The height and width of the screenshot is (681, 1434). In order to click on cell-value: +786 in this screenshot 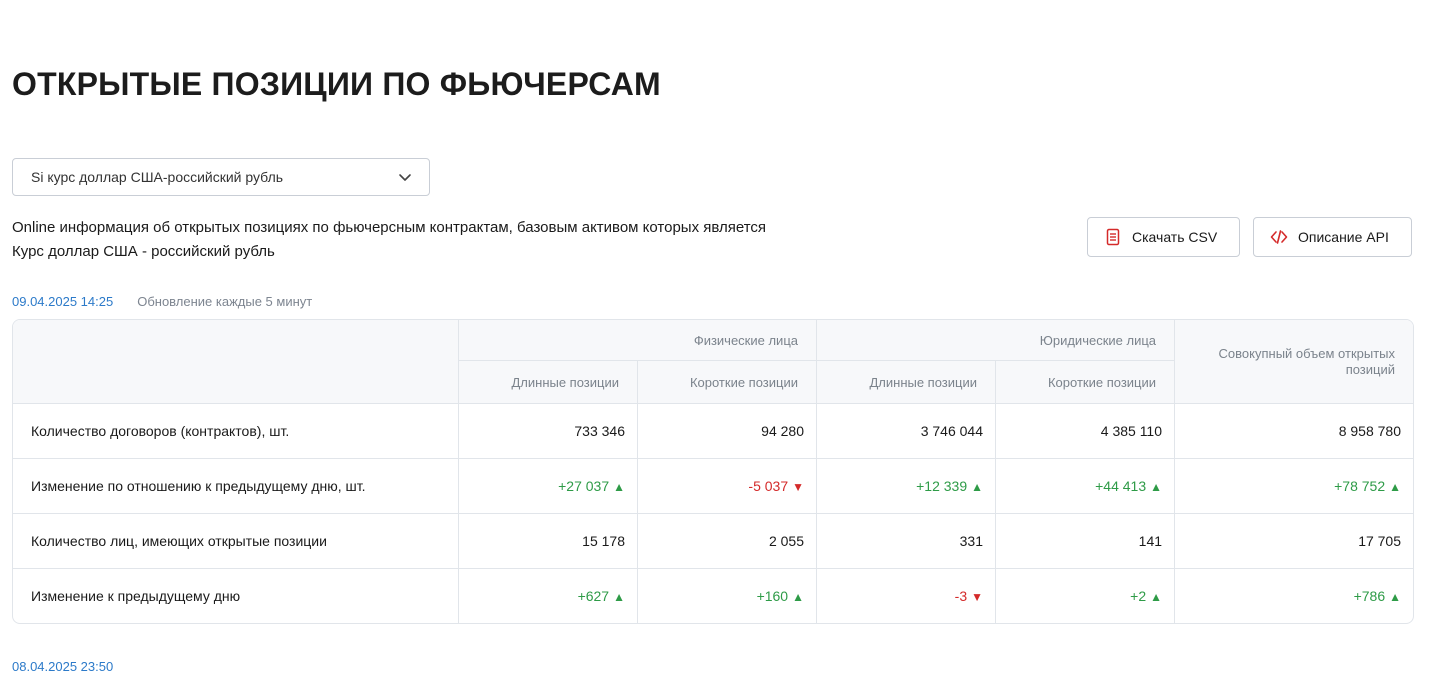, I will do `click(1369, 596)`.